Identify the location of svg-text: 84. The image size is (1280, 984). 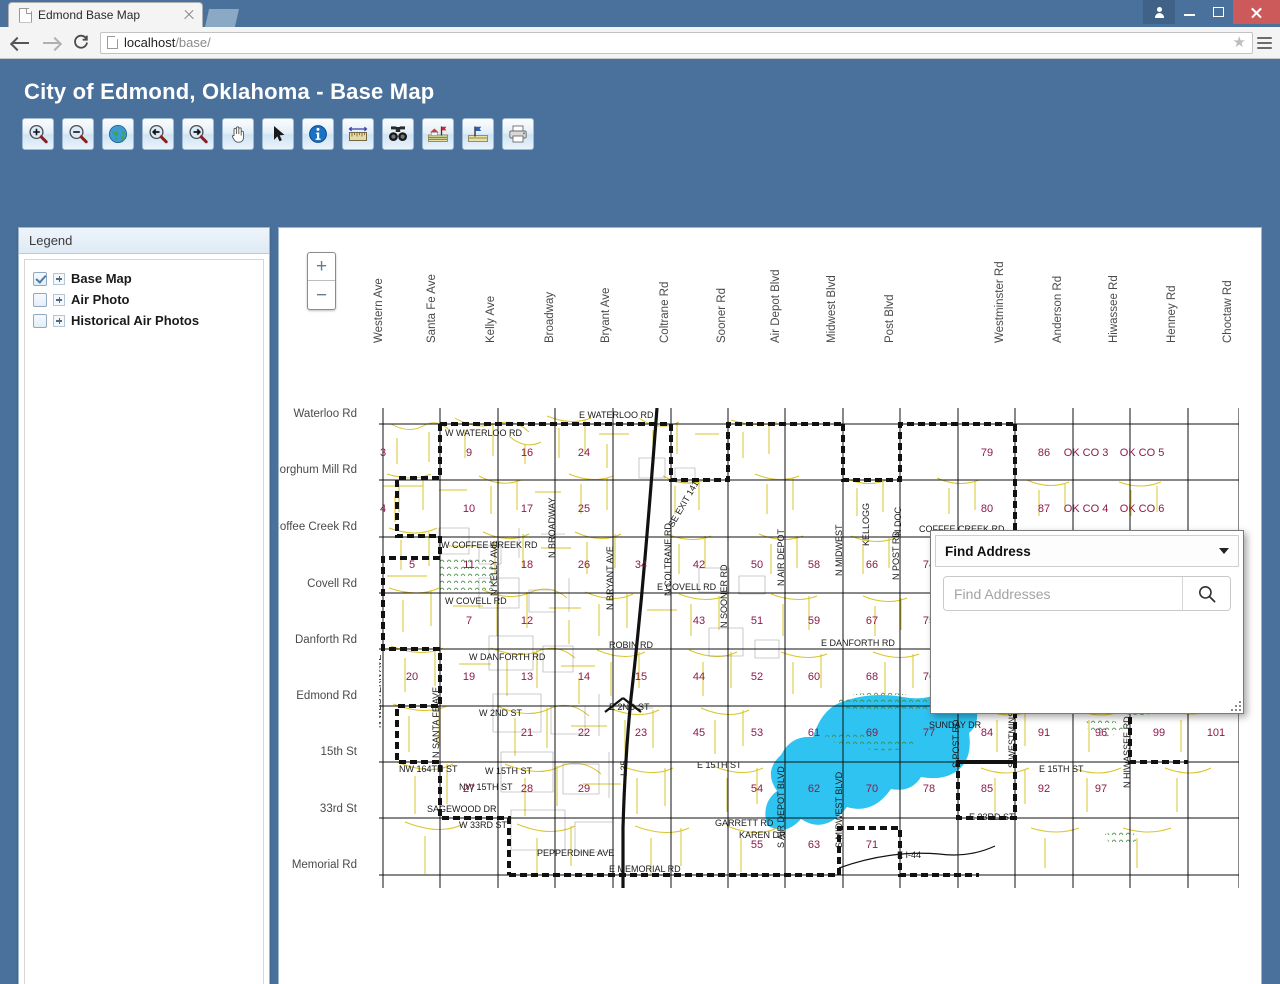
(987, 733).